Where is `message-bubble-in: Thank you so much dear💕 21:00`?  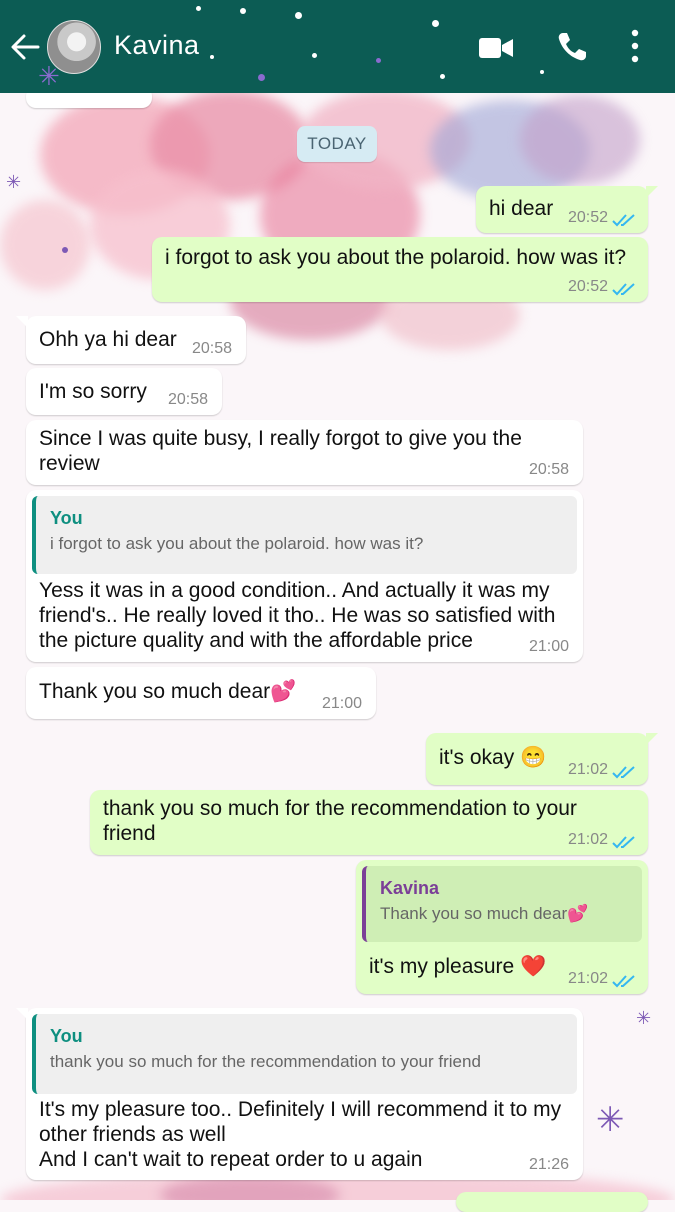
message-bubble-in: Thank you so much dear💕 21:00 is located at coordinates (201, 693).